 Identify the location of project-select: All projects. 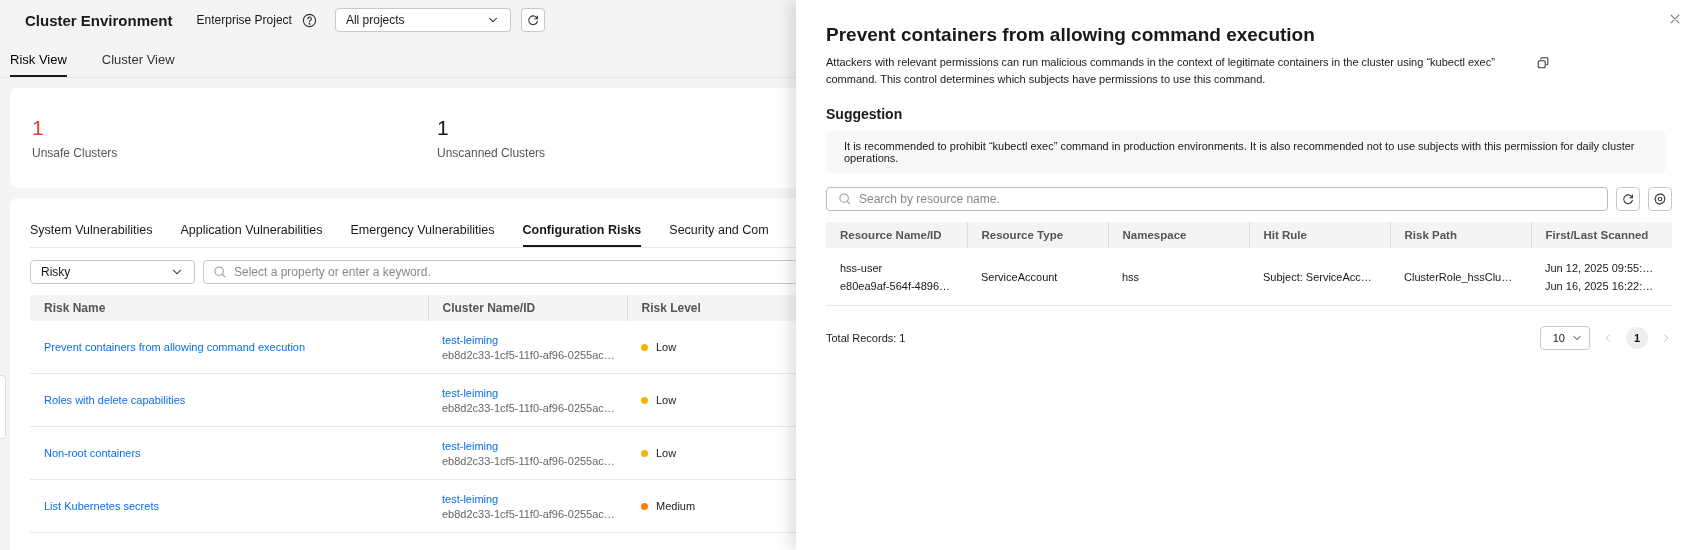
(422, 20).